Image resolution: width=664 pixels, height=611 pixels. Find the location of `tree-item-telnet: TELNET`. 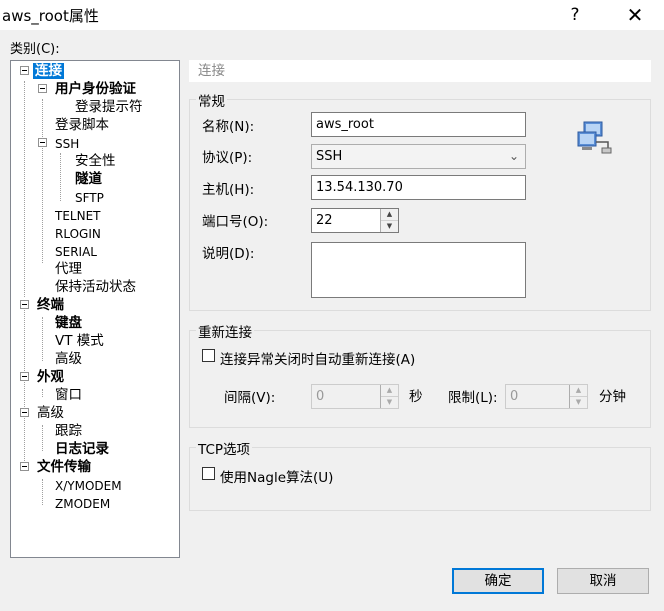

tree-item-telnet: TELNET is located at coordinates (78, 216).